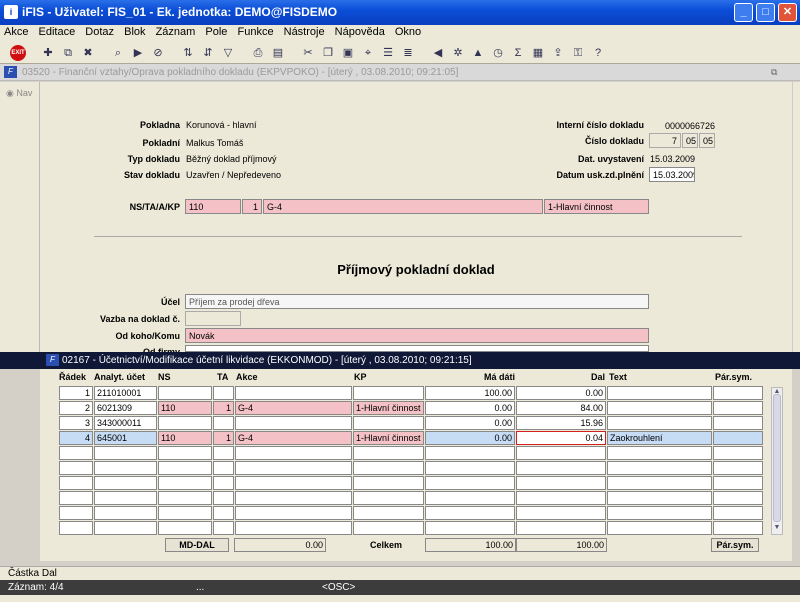 Image resolution: width=800 pixels, height=602 pixels. What do you see at coordinates (215, 31) in the screenshot?
I see `menu-pole: Pole` at bounding box center [215, 31].